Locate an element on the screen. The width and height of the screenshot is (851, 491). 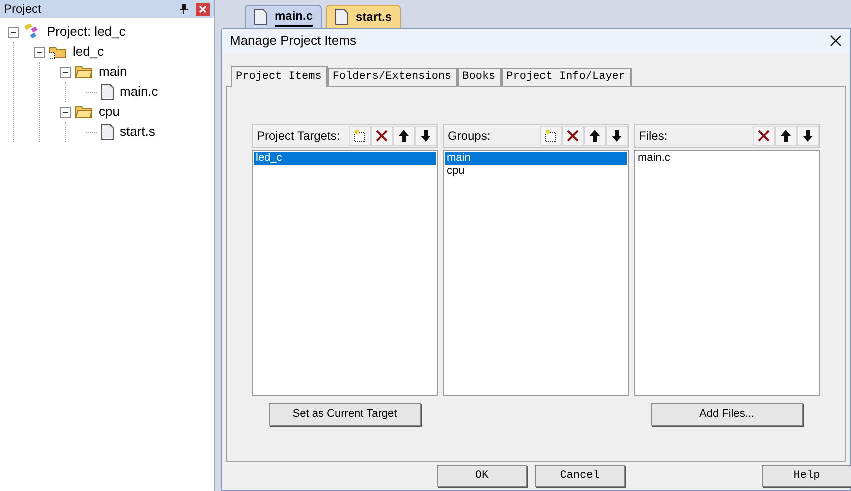
tree-item: cpu is located at coordinates (109, 112).